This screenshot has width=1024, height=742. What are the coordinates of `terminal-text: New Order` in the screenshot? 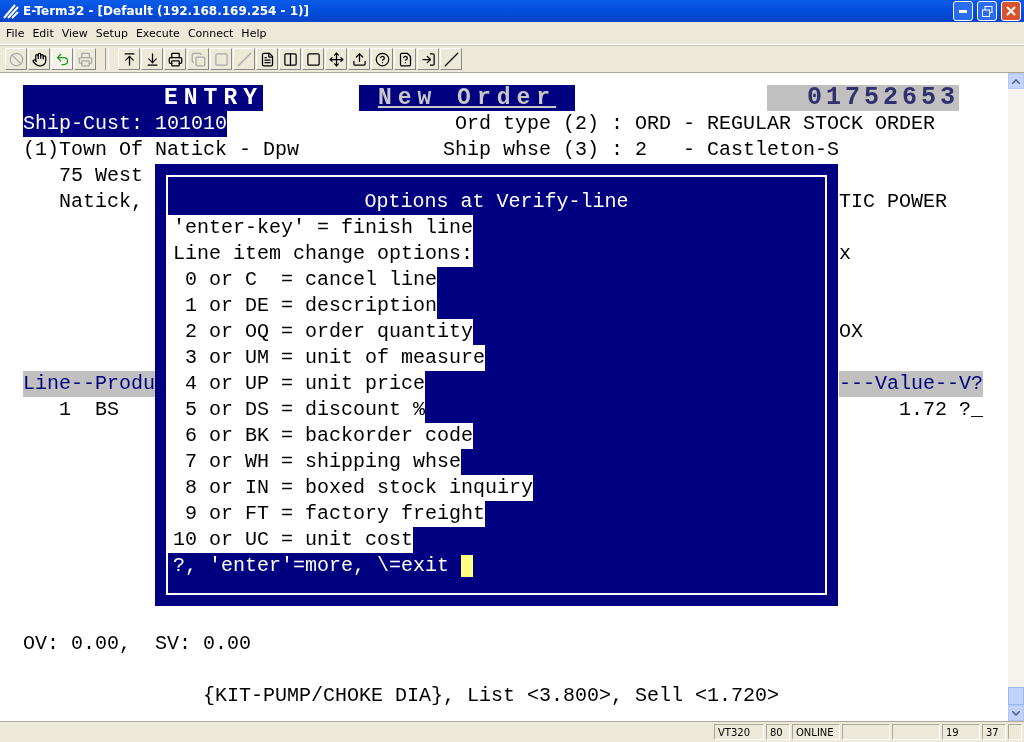 It's located at (467, 98).